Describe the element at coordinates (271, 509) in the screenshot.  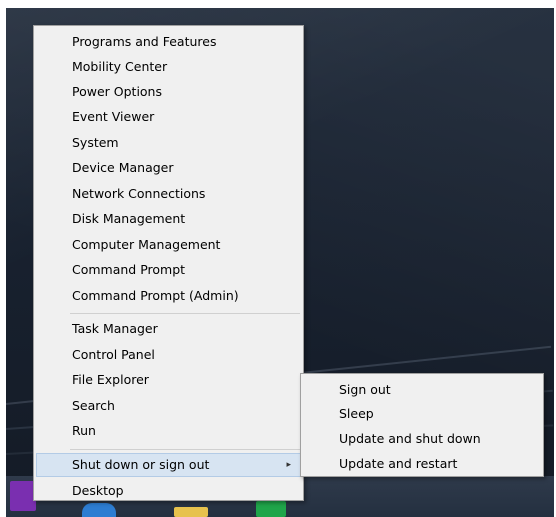
I see `store-icon` at that location.